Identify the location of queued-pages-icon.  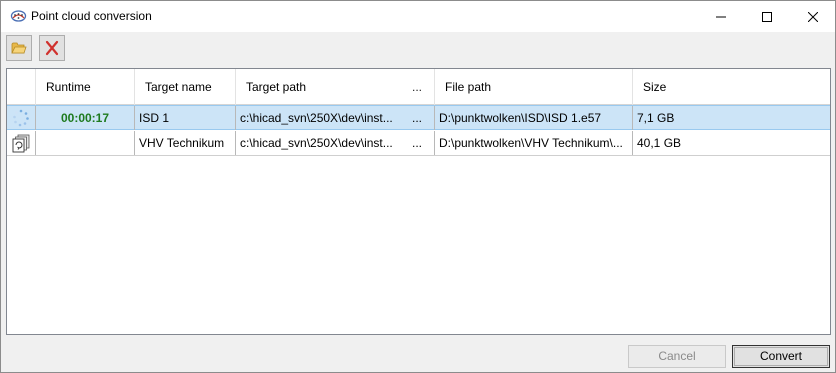
(21, 143).